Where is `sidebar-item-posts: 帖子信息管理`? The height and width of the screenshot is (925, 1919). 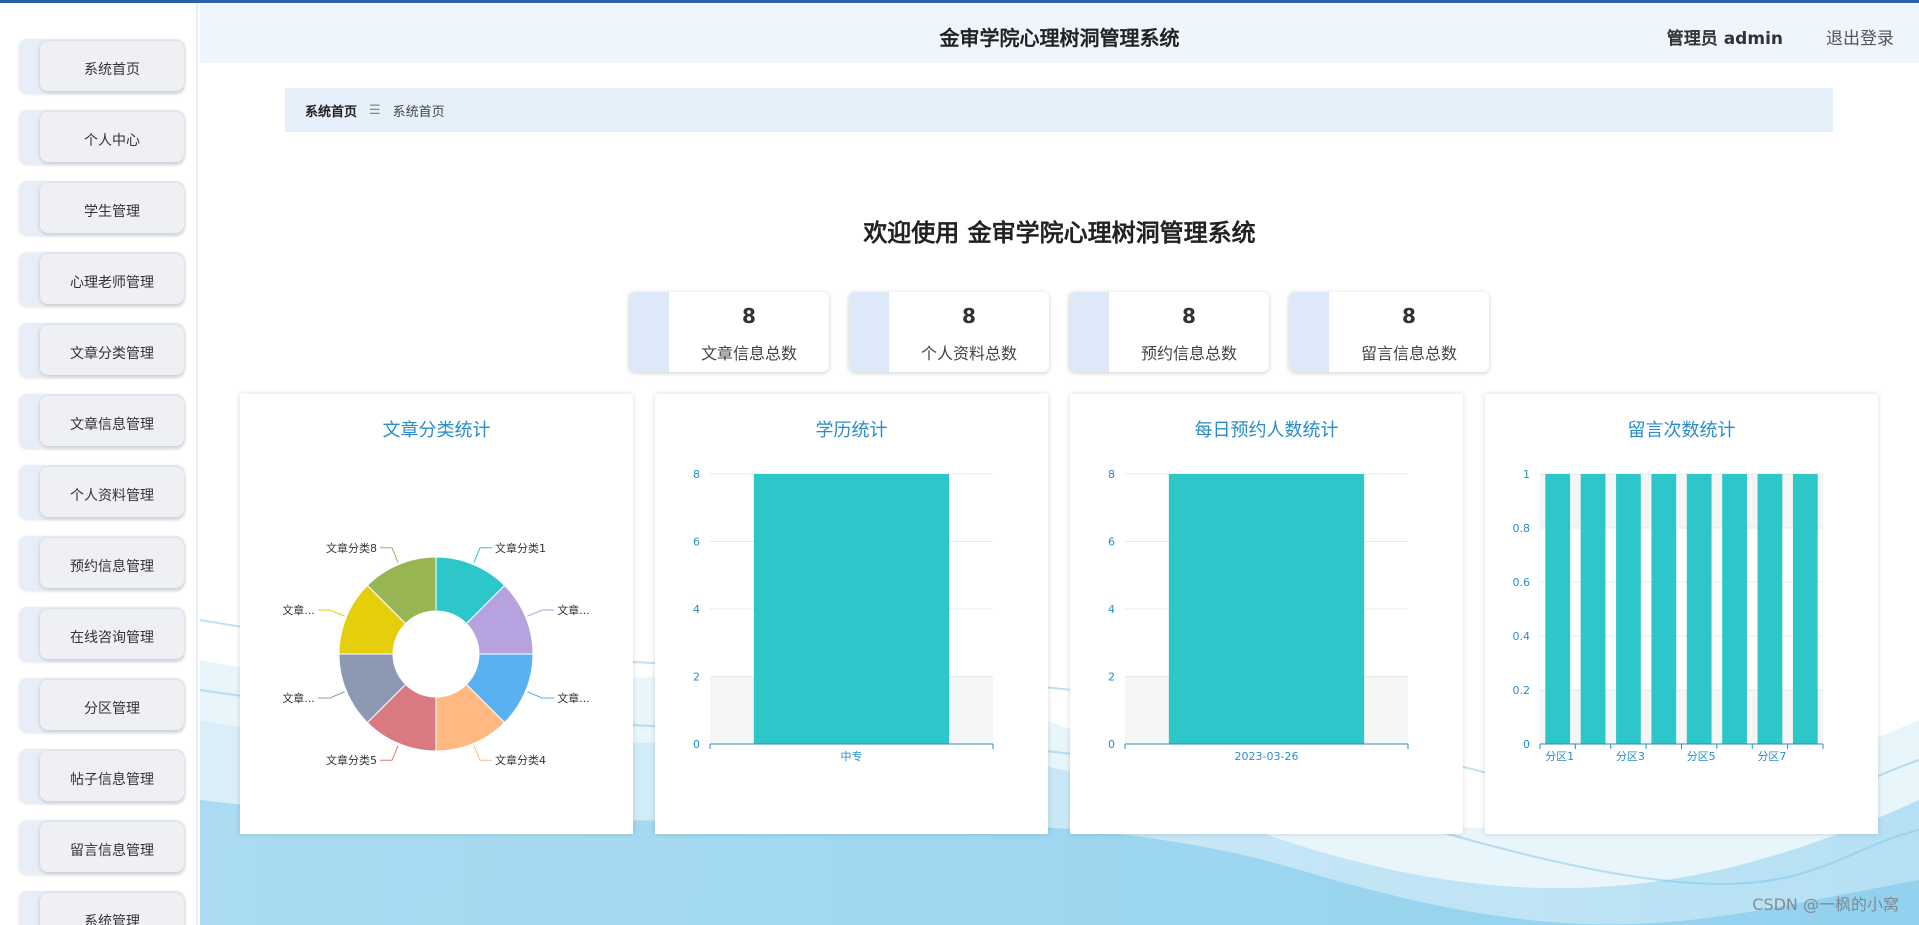
sidebar-item-posts: 帖子信息管理 is located at coordinates (101, 776).